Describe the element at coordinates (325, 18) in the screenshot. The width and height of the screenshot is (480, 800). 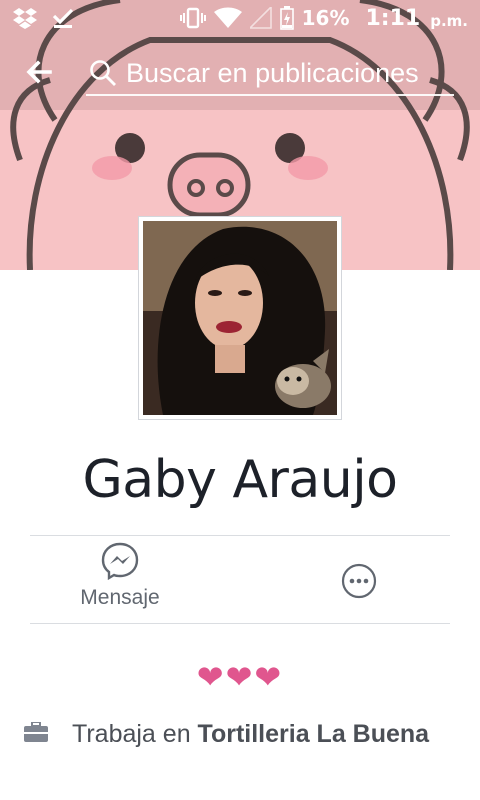
I see `battery-percentage: 16%` at that location.